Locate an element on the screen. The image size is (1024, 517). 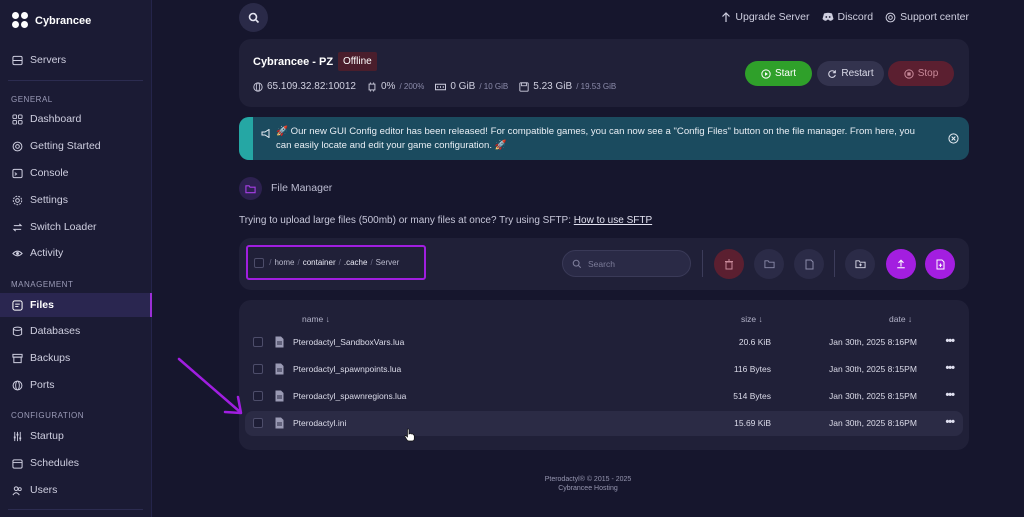
restart-button: Restart is located at coordinates (850, 73).